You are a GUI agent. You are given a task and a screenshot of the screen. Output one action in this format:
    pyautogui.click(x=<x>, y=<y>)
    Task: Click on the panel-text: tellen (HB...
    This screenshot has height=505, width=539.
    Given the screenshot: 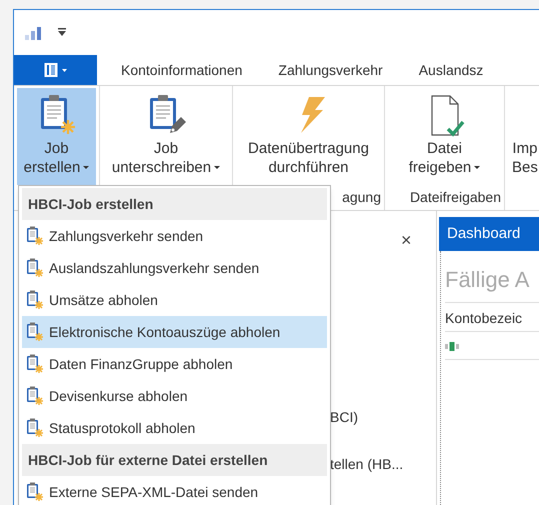 What is the action you would take?
    pyautogui.click(x=367, y=464)
    